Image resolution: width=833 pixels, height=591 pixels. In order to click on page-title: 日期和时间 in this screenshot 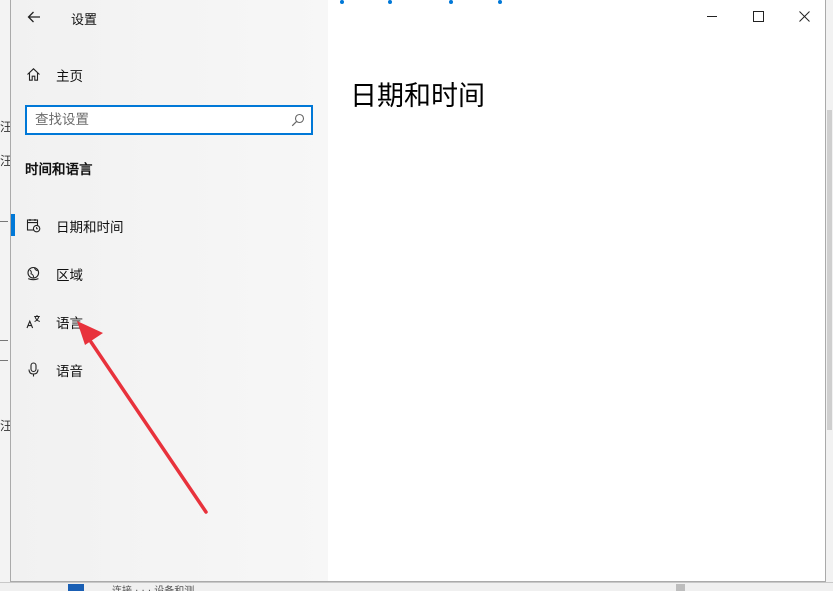, I will do `click(417, 97)`.